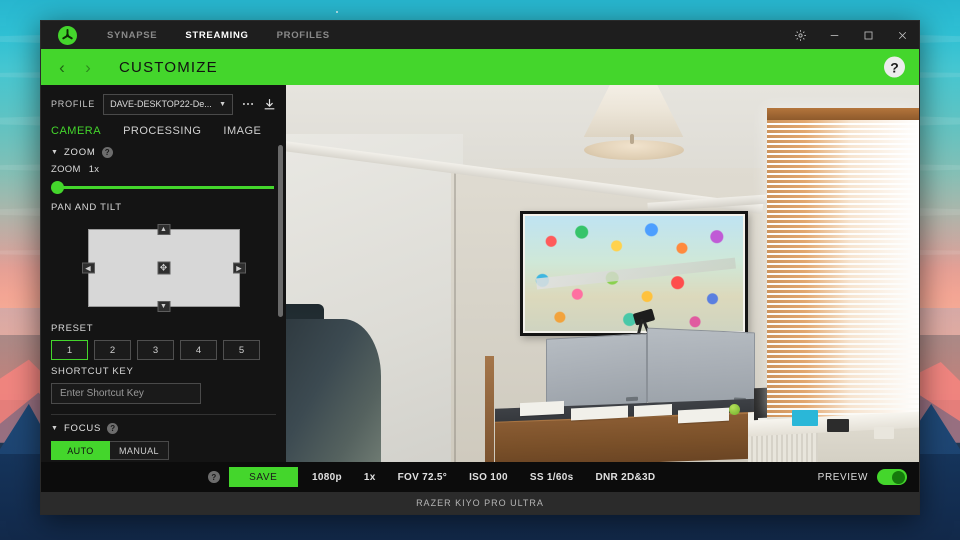 This screenshot has width=960, height=540. Describe the element at coordinates (168, 104) in the screenshot. I see `profile-dropdown: DAVE-DESKTOP22-De... ▼` at that location.